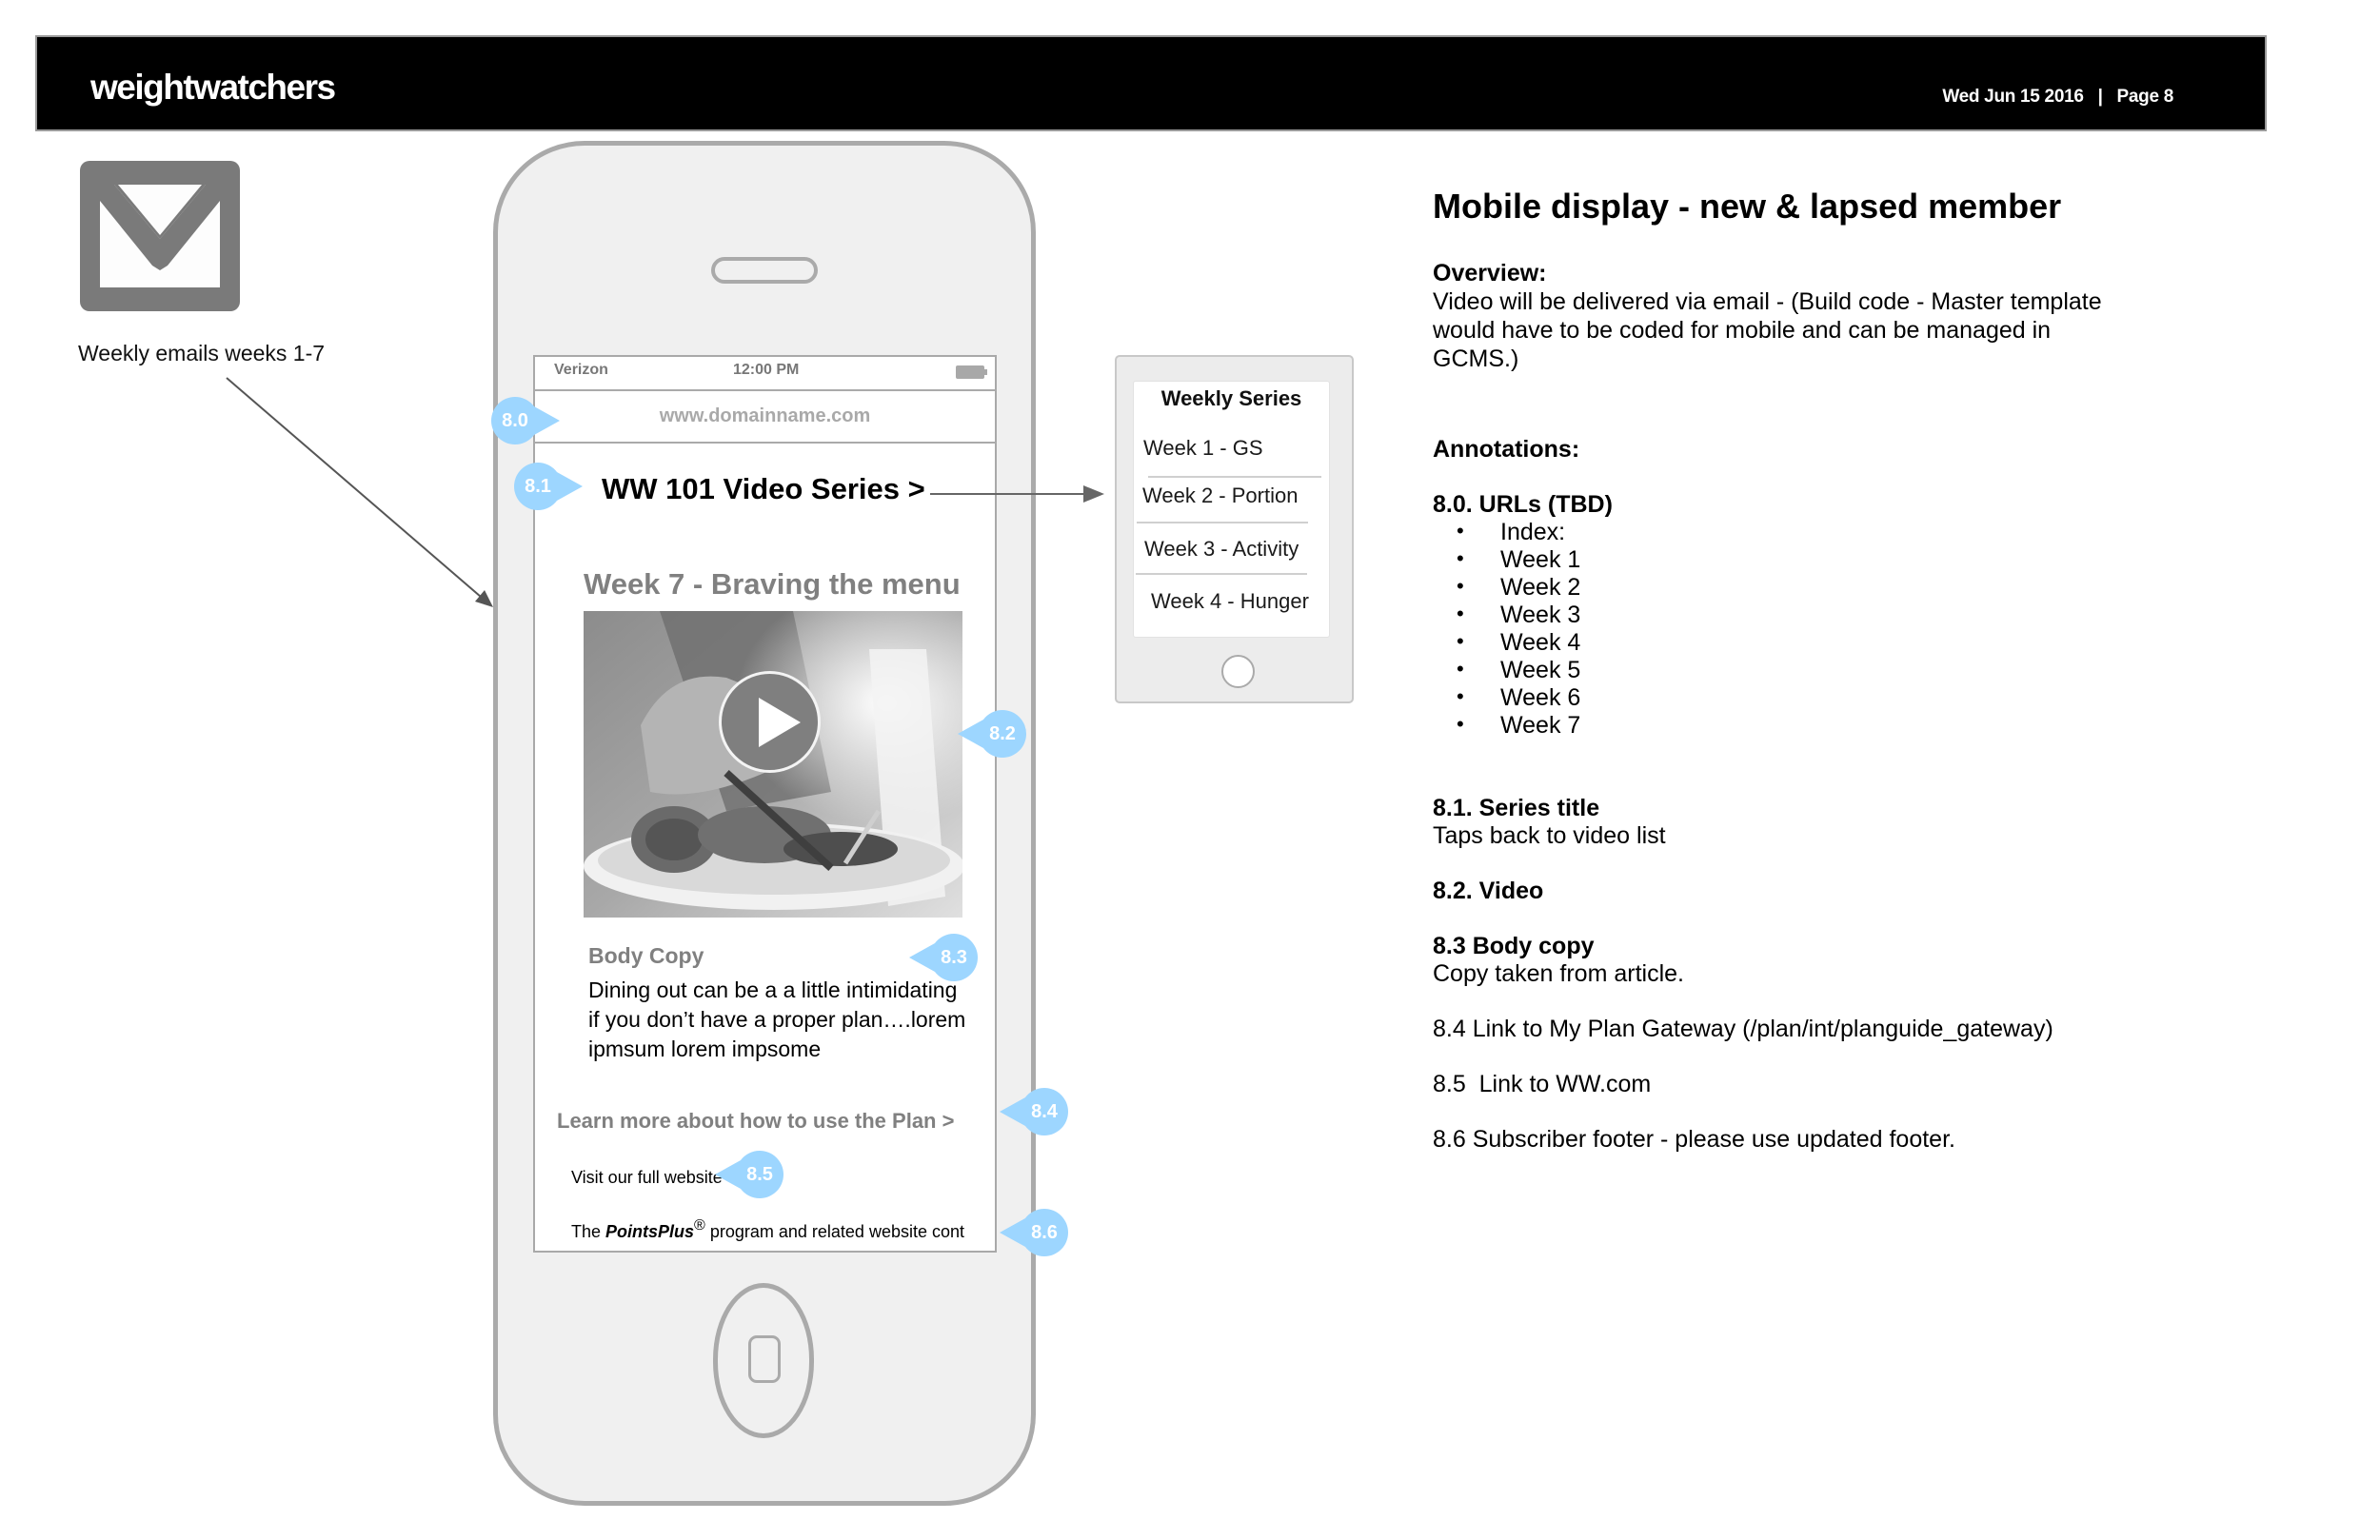 The width and height of the screenshot is (2380, 1540). What do you see at coordinates (647, 1178) in the screenshot?
I see `visit-website-link: Visit our full website` at bounding box center [647, 1178].